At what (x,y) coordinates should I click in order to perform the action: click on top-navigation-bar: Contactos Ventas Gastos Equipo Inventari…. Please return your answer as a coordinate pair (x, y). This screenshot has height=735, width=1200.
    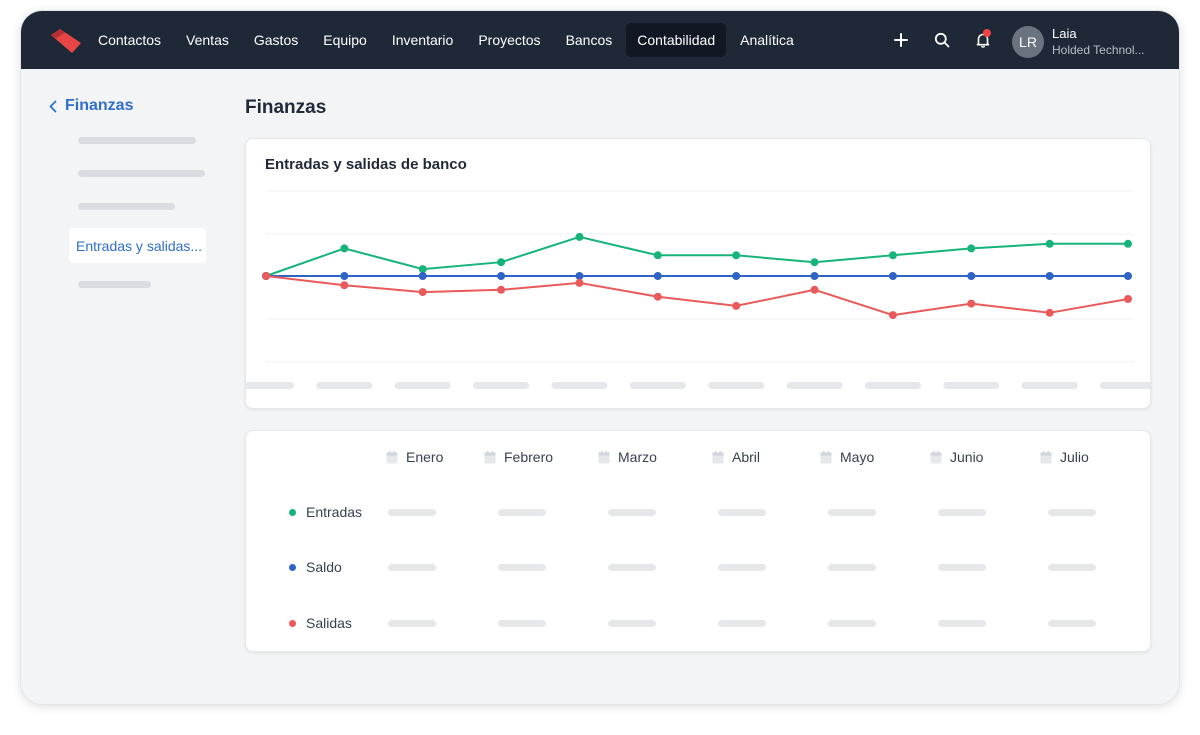
    Looking at the image, I should click on (600, 40).